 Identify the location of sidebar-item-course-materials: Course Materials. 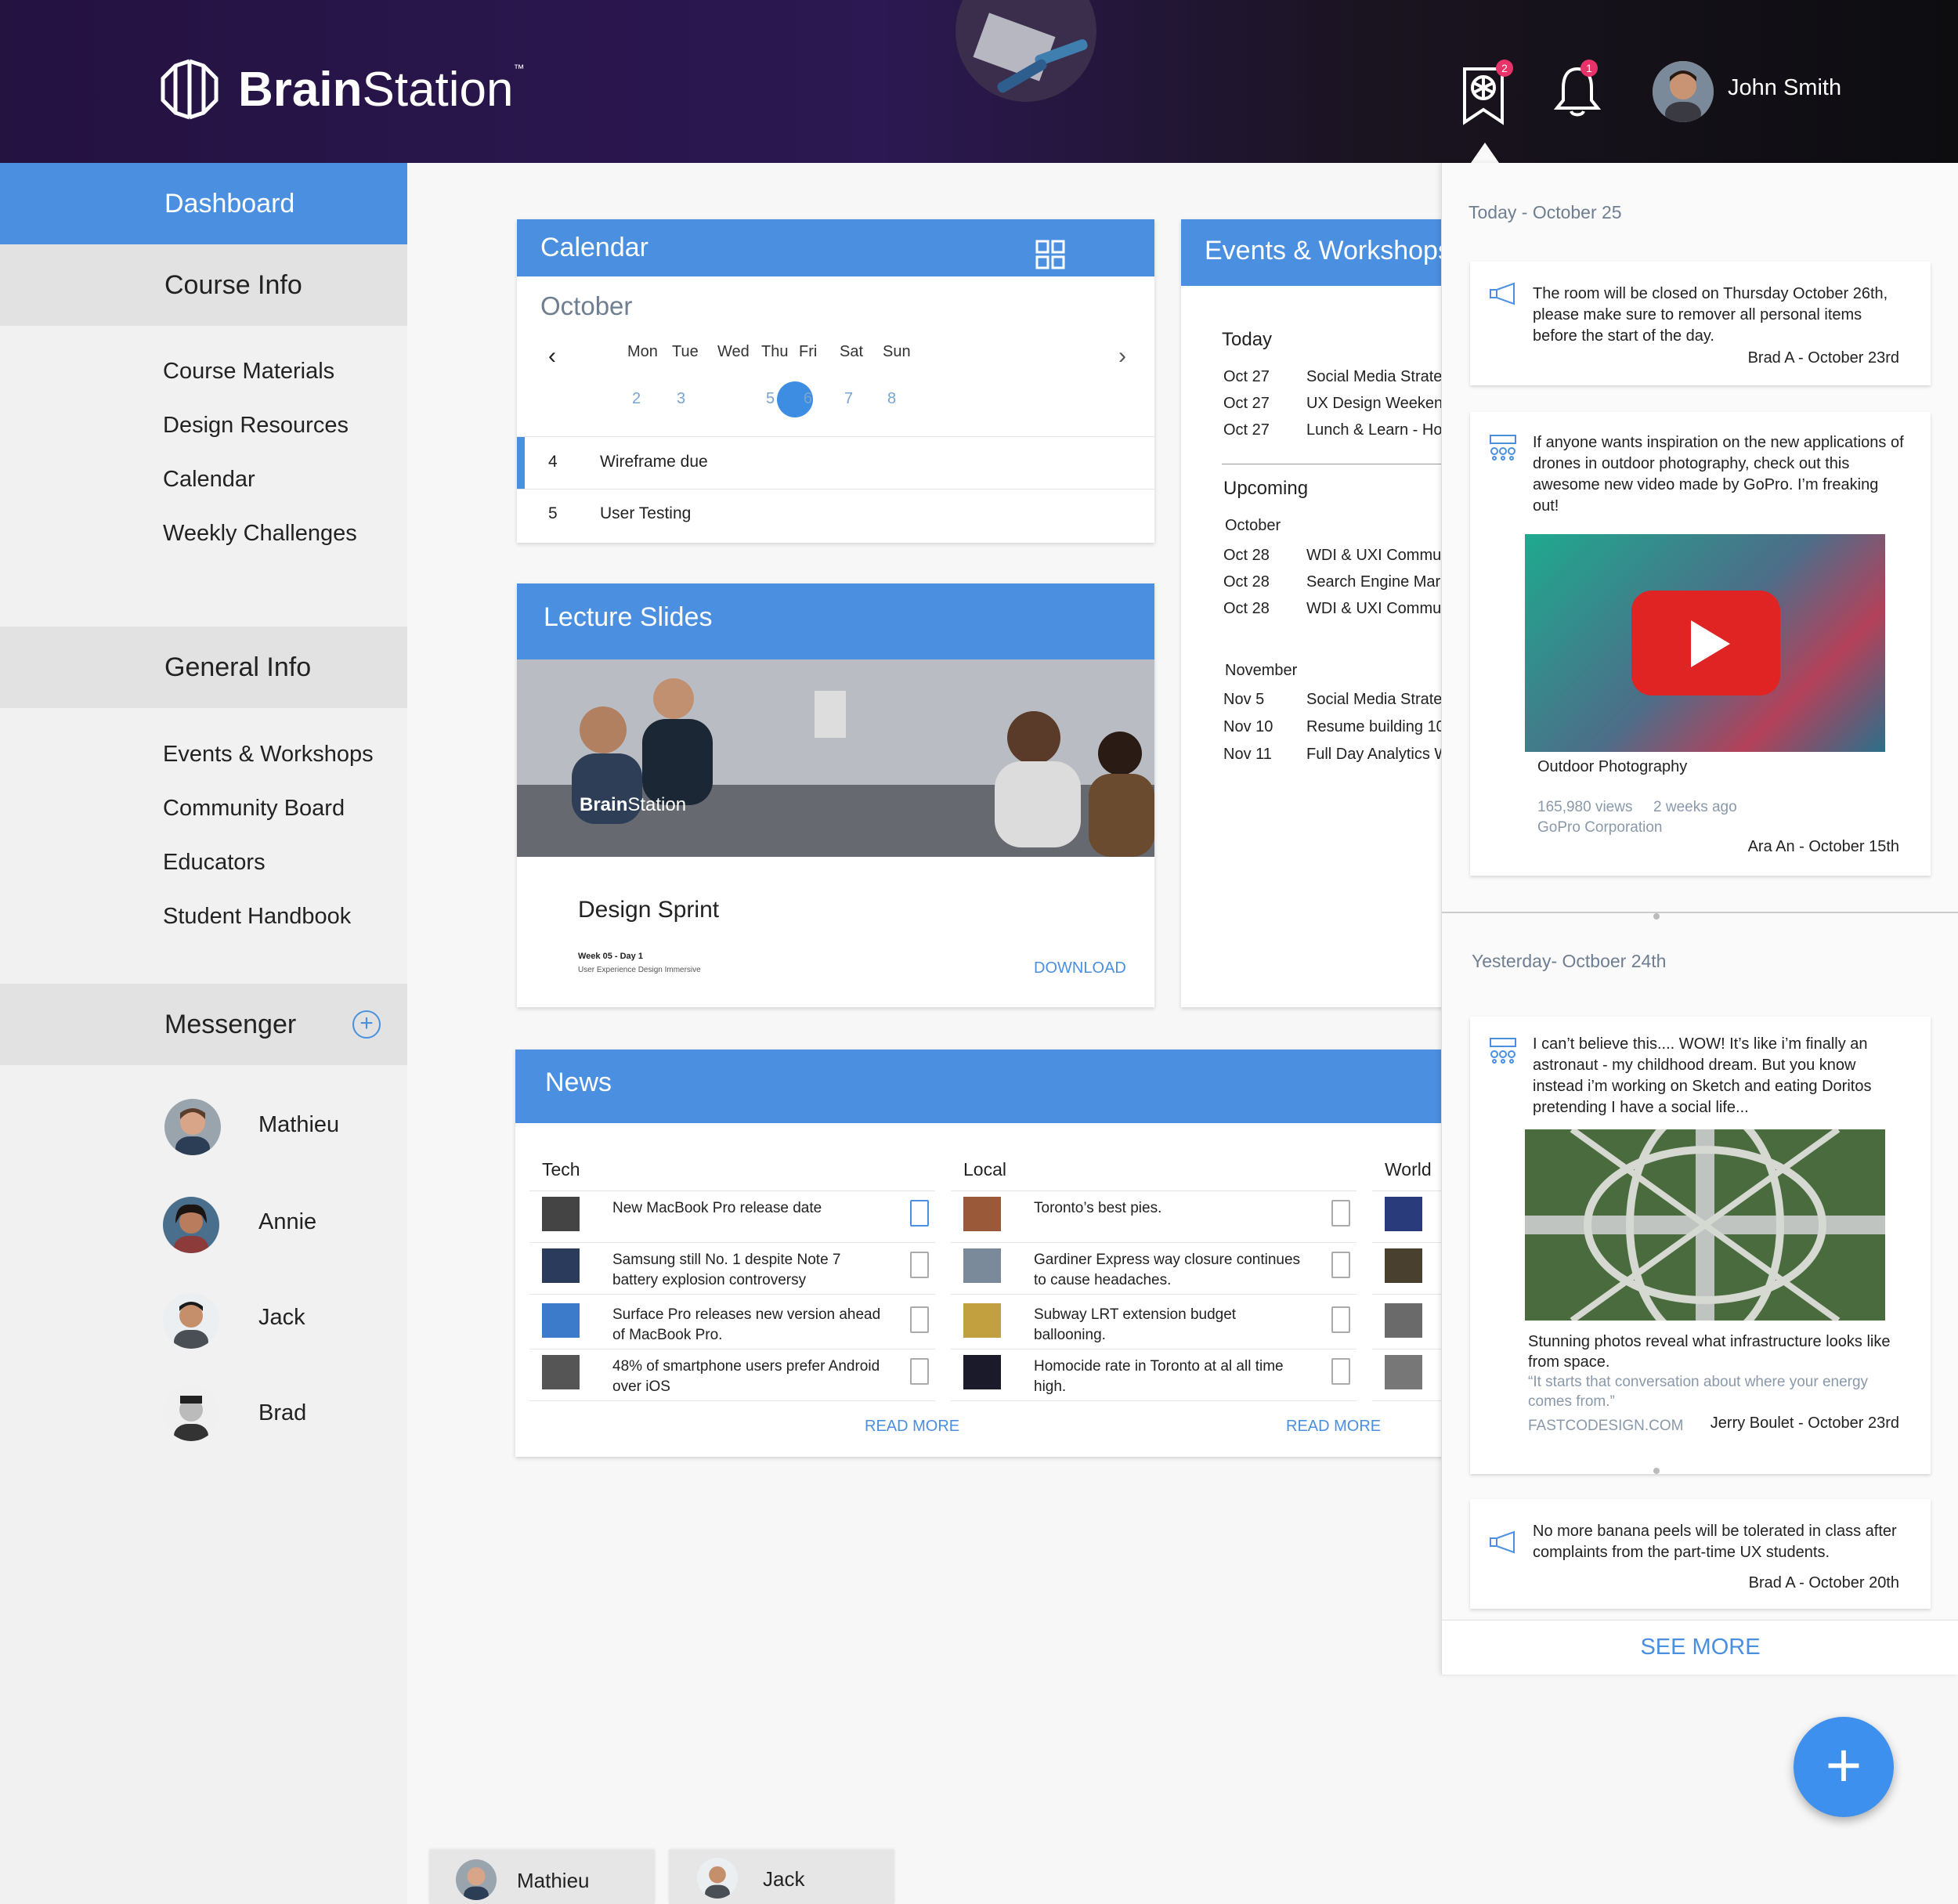
(248, 372).